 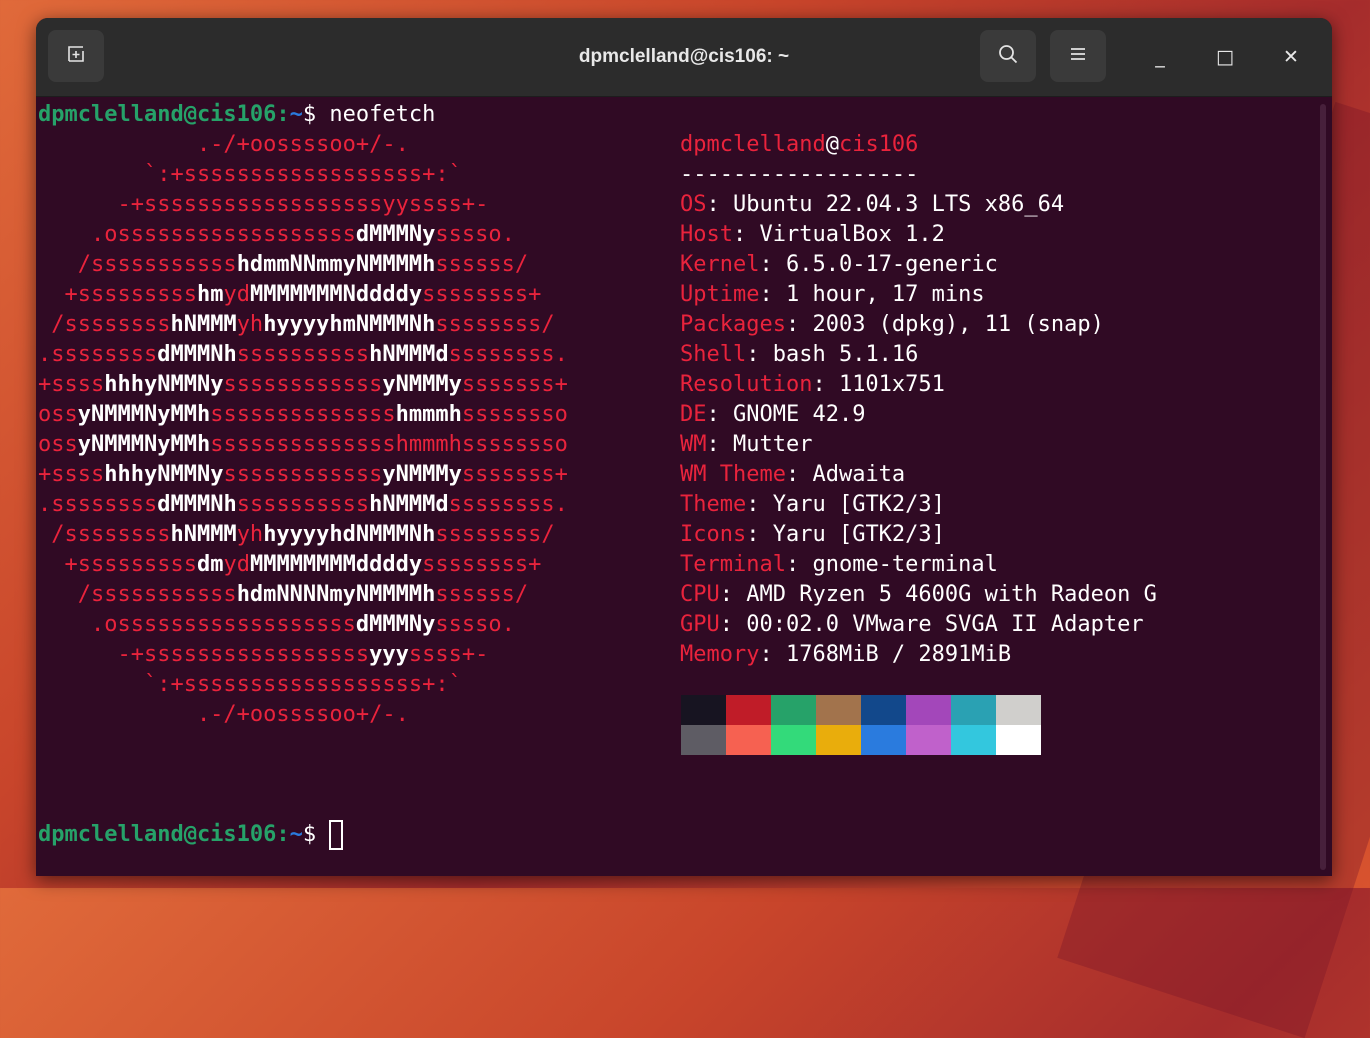 What do you see at coordinates (382, 114) in the screenshot?
I see `command-text: neofetch` at bounding box center [382, 114].